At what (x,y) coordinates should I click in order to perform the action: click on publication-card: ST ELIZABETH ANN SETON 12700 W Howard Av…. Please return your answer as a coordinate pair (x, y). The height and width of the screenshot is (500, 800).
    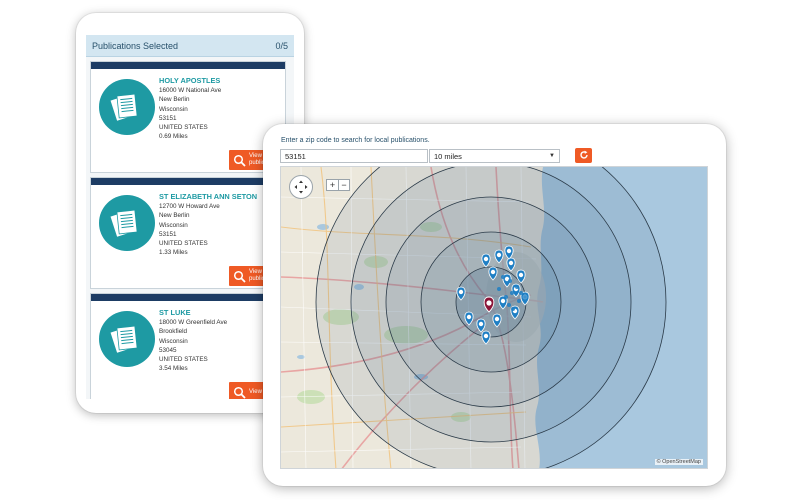
    Looking at the image, I should click on (189, 233).